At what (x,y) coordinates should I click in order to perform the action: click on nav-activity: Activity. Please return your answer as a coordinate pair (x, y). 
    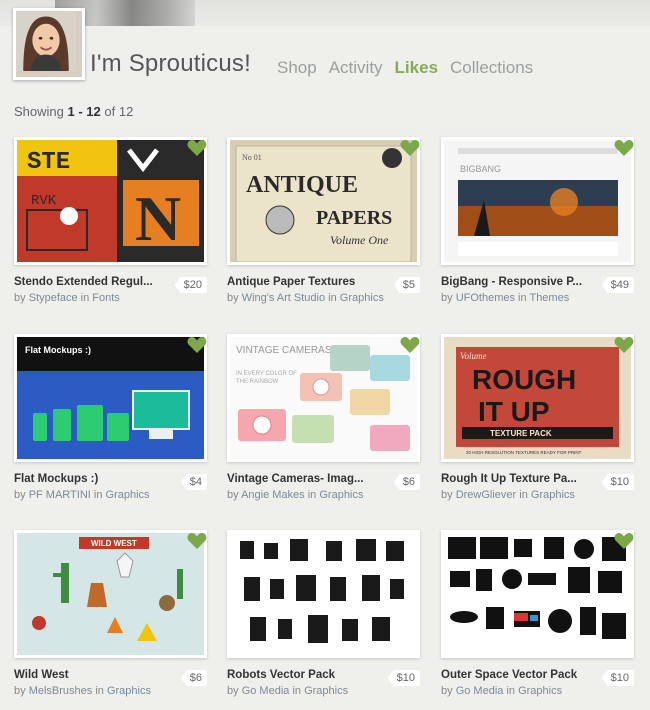
    Looking at the image, I should click on (356, 68).